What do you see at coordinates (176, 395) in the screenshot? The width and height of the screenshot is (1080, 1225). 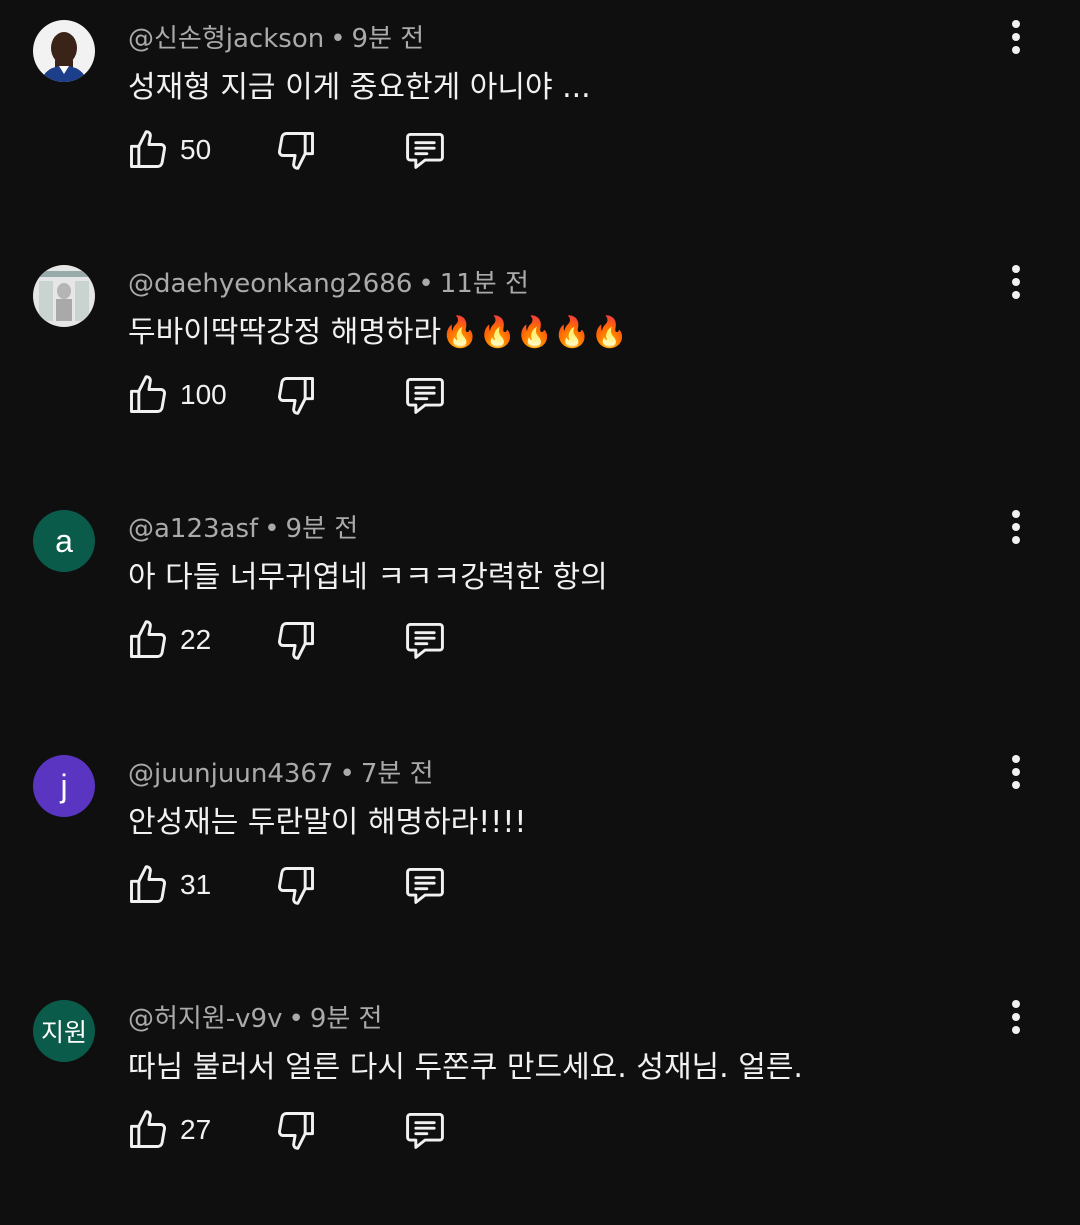 I see `like-button: 100` at bounding box center [176, 395].